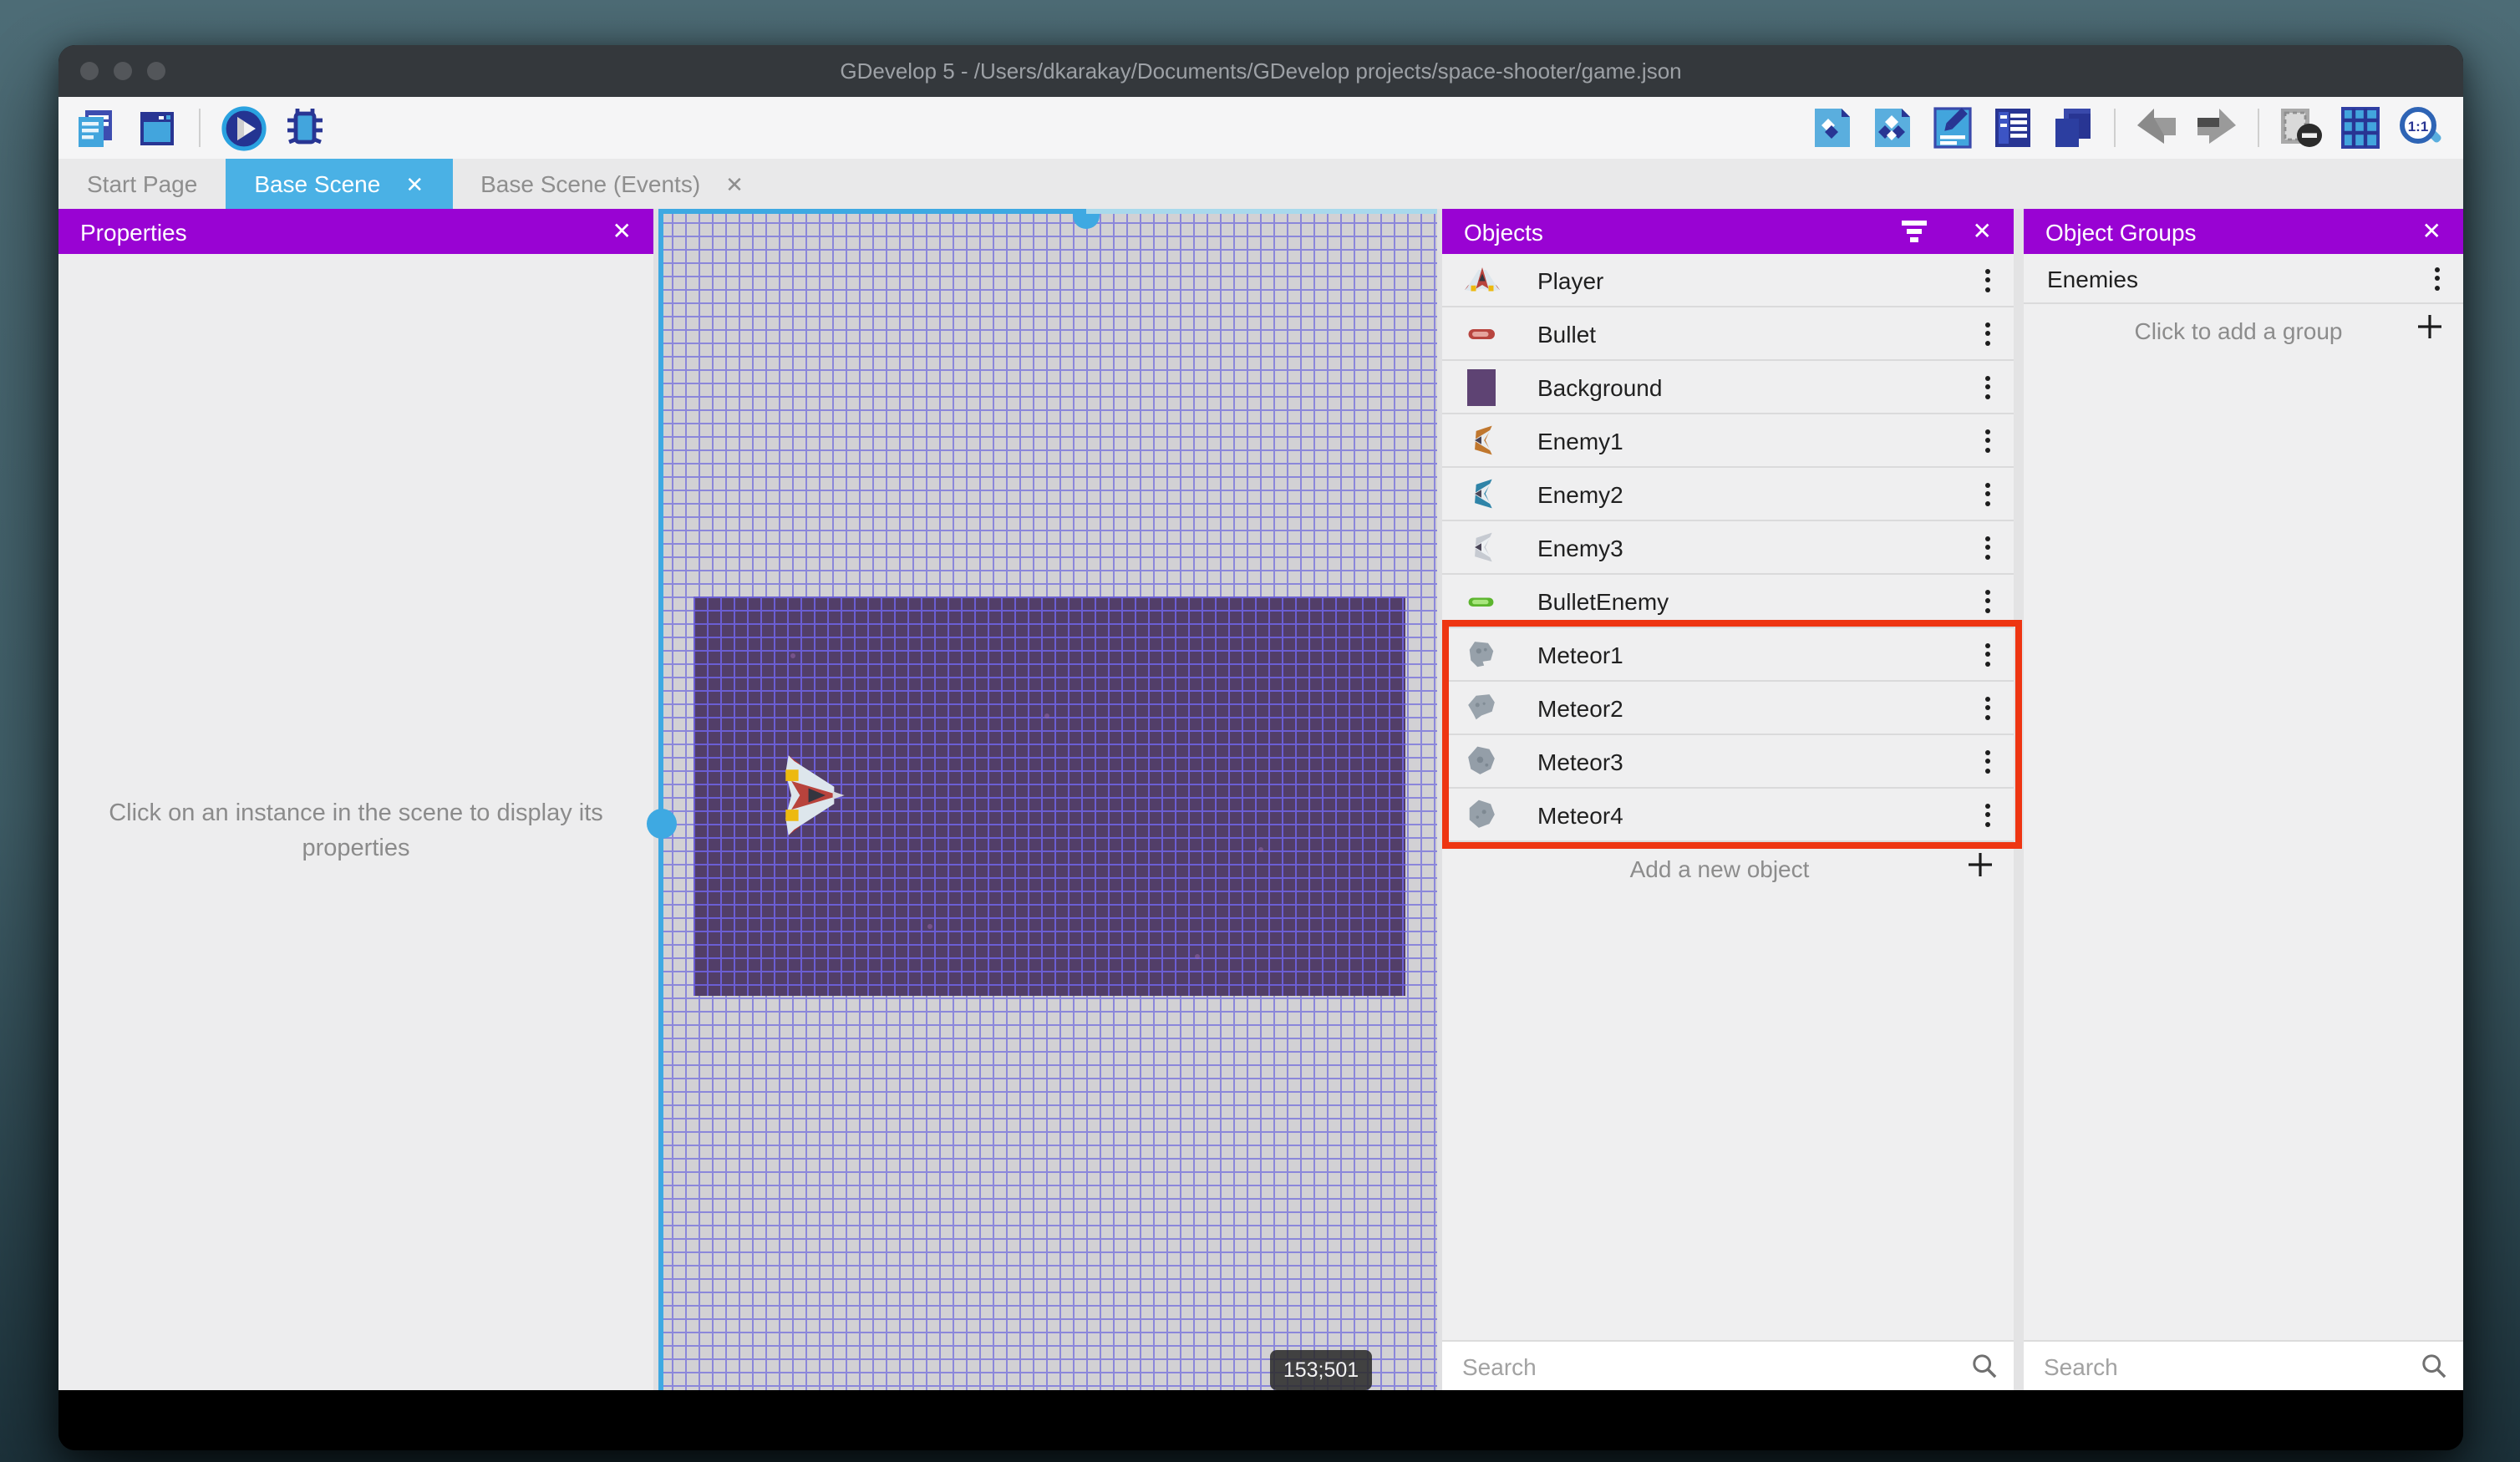 The height and width of the screenshot is (1462, 2520). Describe the element at coordinates (1481, 387) in the screenshot. I see `background-object-icon` at that location.